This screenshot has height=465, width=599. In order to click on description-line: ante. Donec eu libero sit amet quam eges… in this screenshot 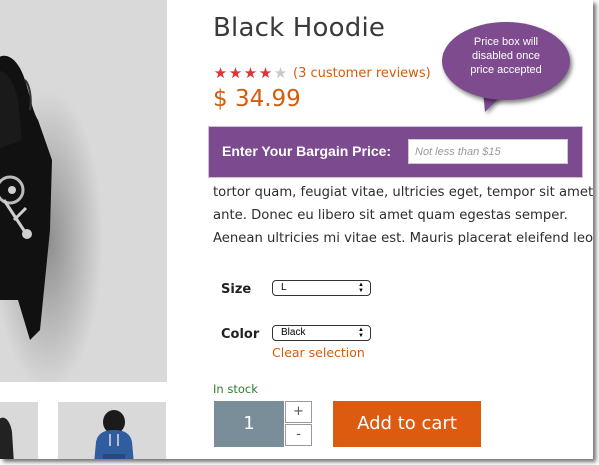, I will do `click(390, 215)`.